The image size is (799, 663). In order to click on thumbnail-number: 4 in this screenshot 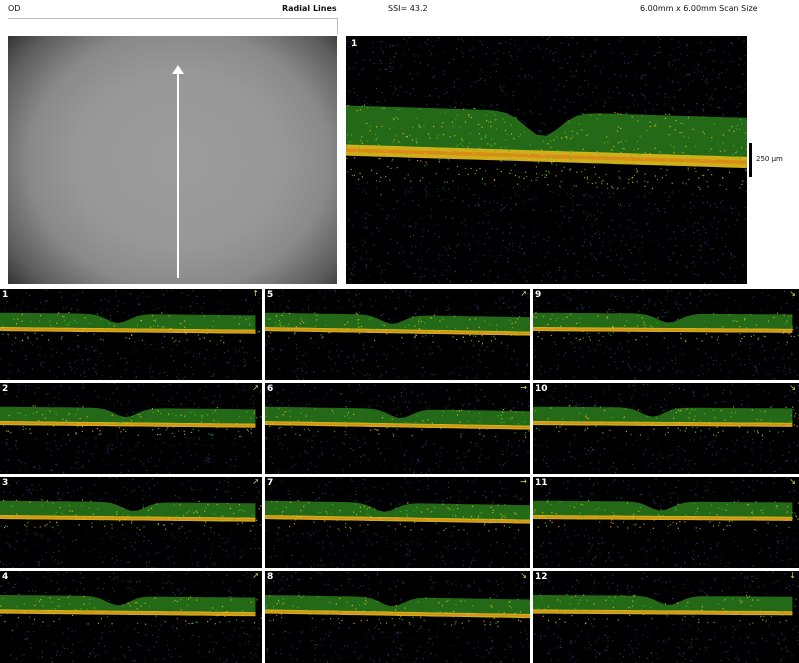, I will do `click(5, 577)`.